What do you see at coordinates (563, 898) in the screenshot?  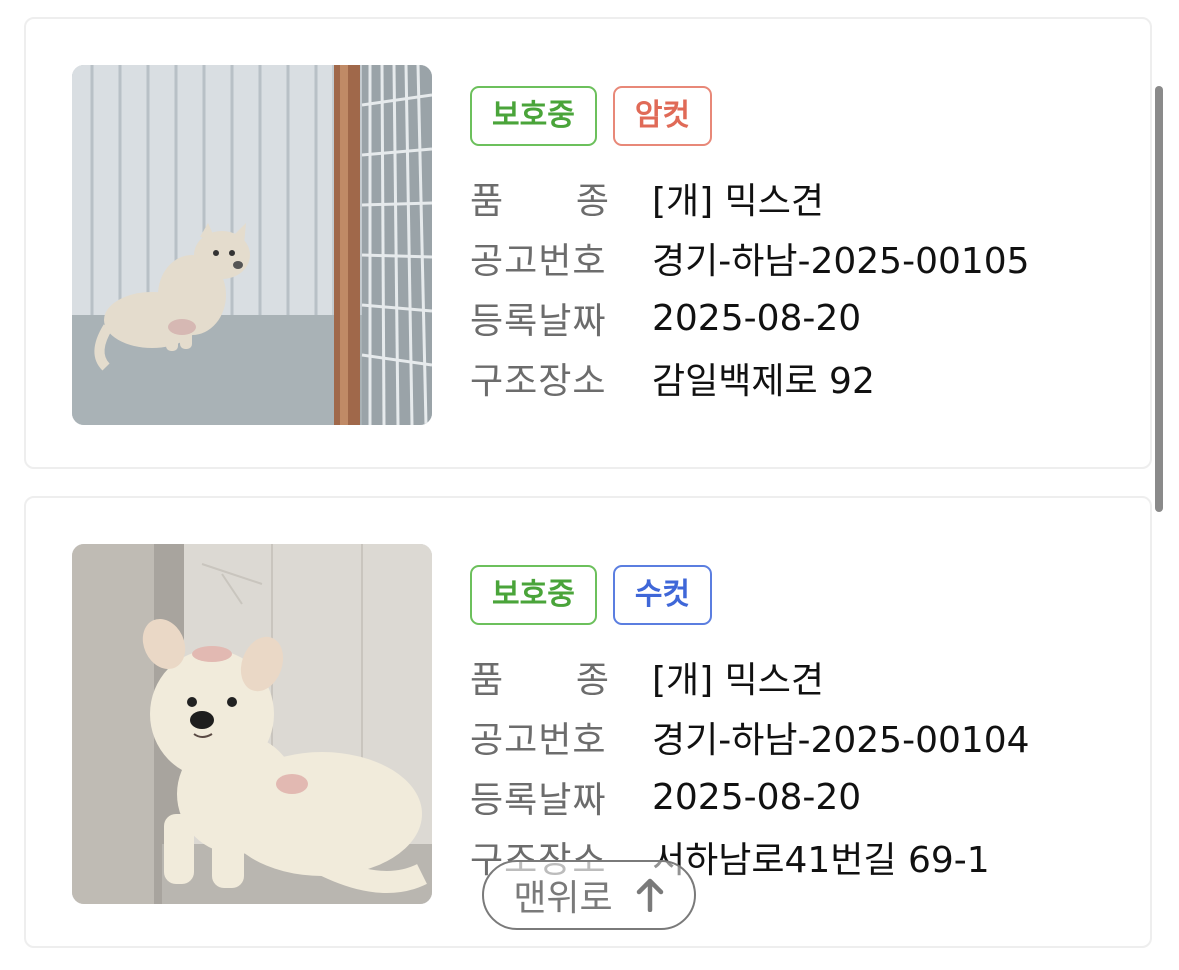 I see `scroll-to-top-label: 맨위로` at bounding box center [563, 898].